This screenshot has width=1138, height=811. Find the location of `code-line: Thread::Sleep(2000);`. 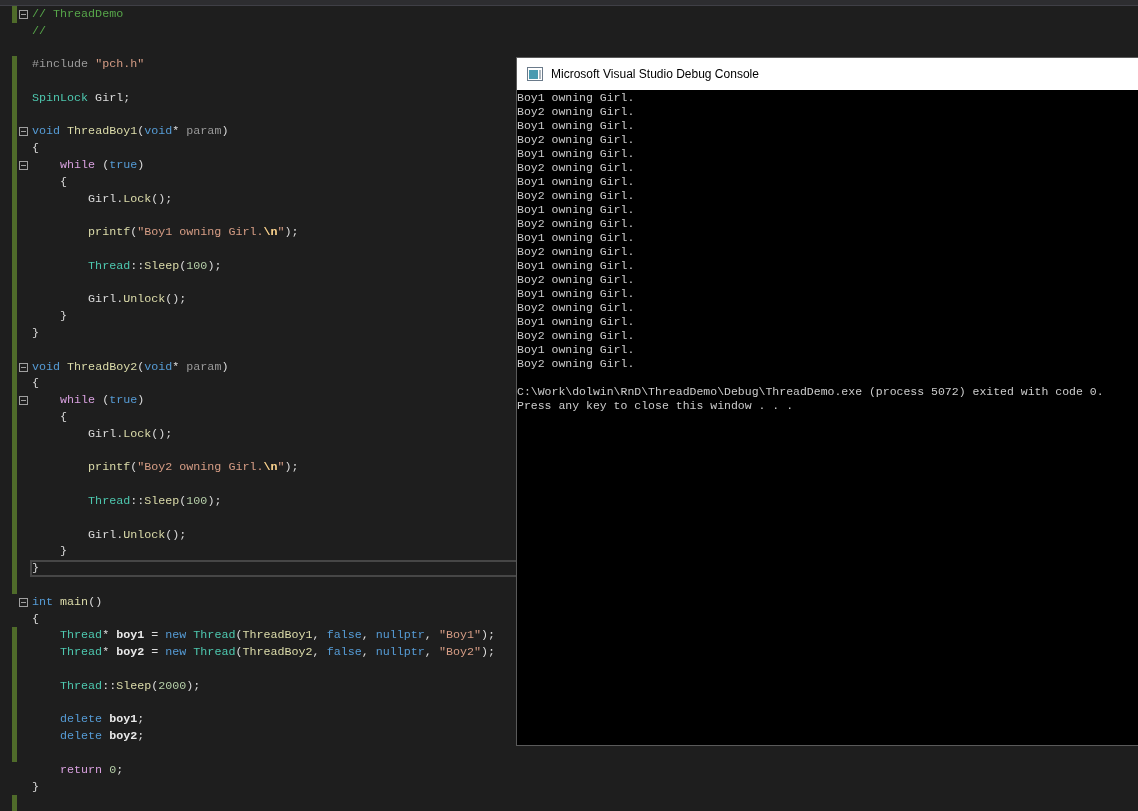

code-line: Thread::Sleep(2000); is located at coordinates (130, 686).